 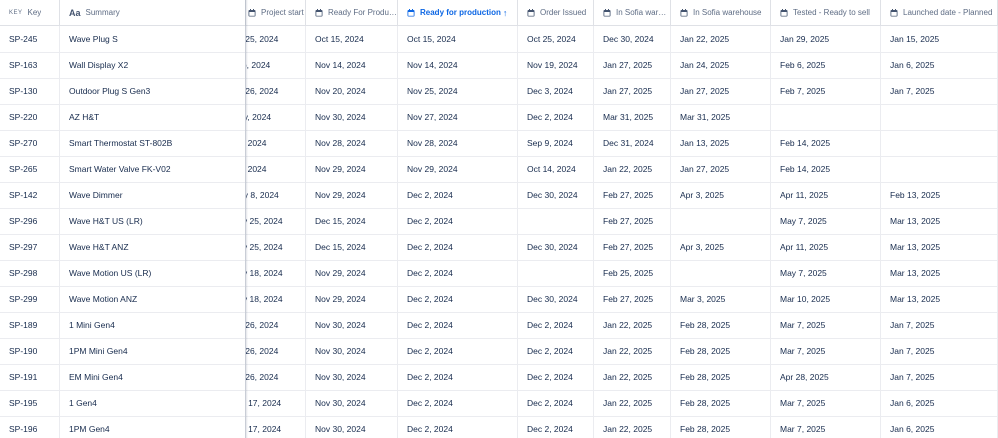 What do you see at coordinates (458, 39) in the screenshot?
I see `cell-ready-for-production: Oct 15, 2024` at bounding box center [458, 39].